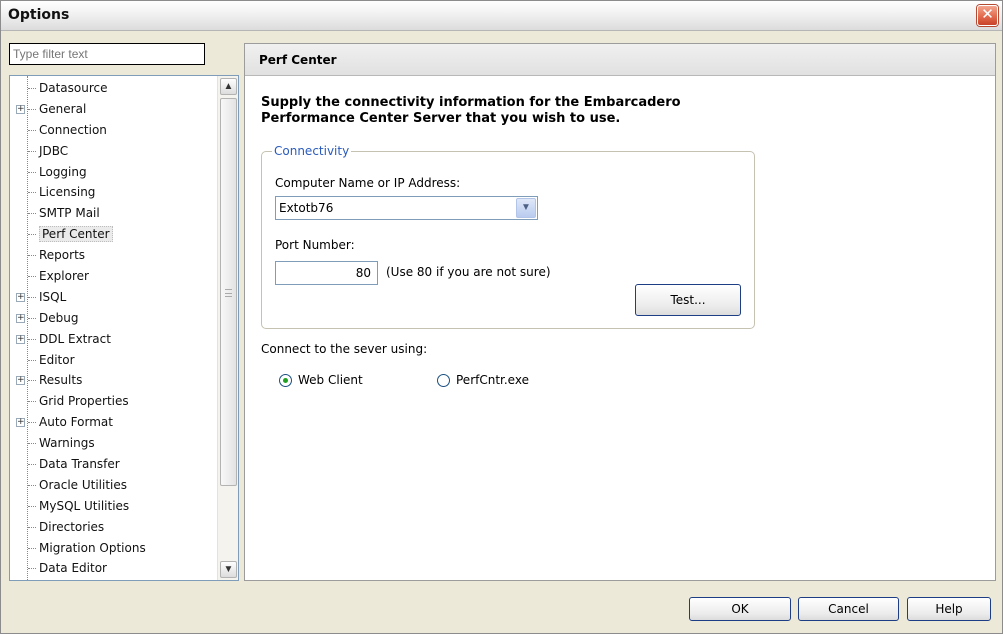 This screenshot has width=1003, height=634. Describe the element at coordinates (114, 172) in the screenshot. I see `tree-item: Logging` at that location.